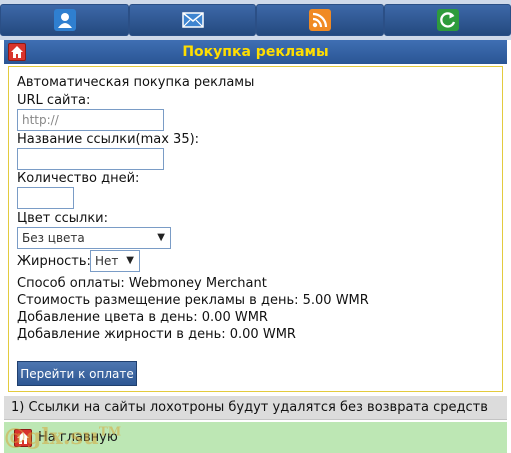 The width and height of the screenshot is (511, 453). Describe the element at coordinates (90, 120) in the screenshot. I see `url-input: http://` at that location.